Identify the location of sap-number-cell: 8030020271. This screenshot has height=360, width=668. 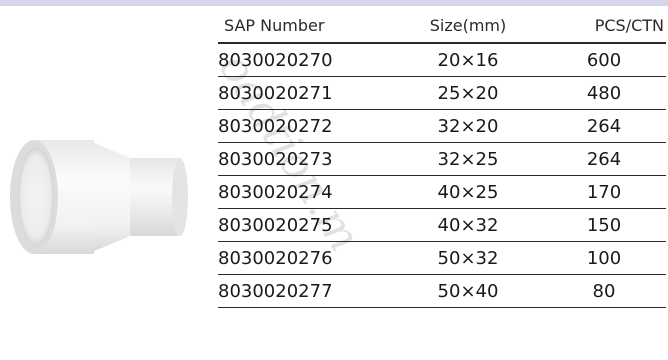
(306, 93).